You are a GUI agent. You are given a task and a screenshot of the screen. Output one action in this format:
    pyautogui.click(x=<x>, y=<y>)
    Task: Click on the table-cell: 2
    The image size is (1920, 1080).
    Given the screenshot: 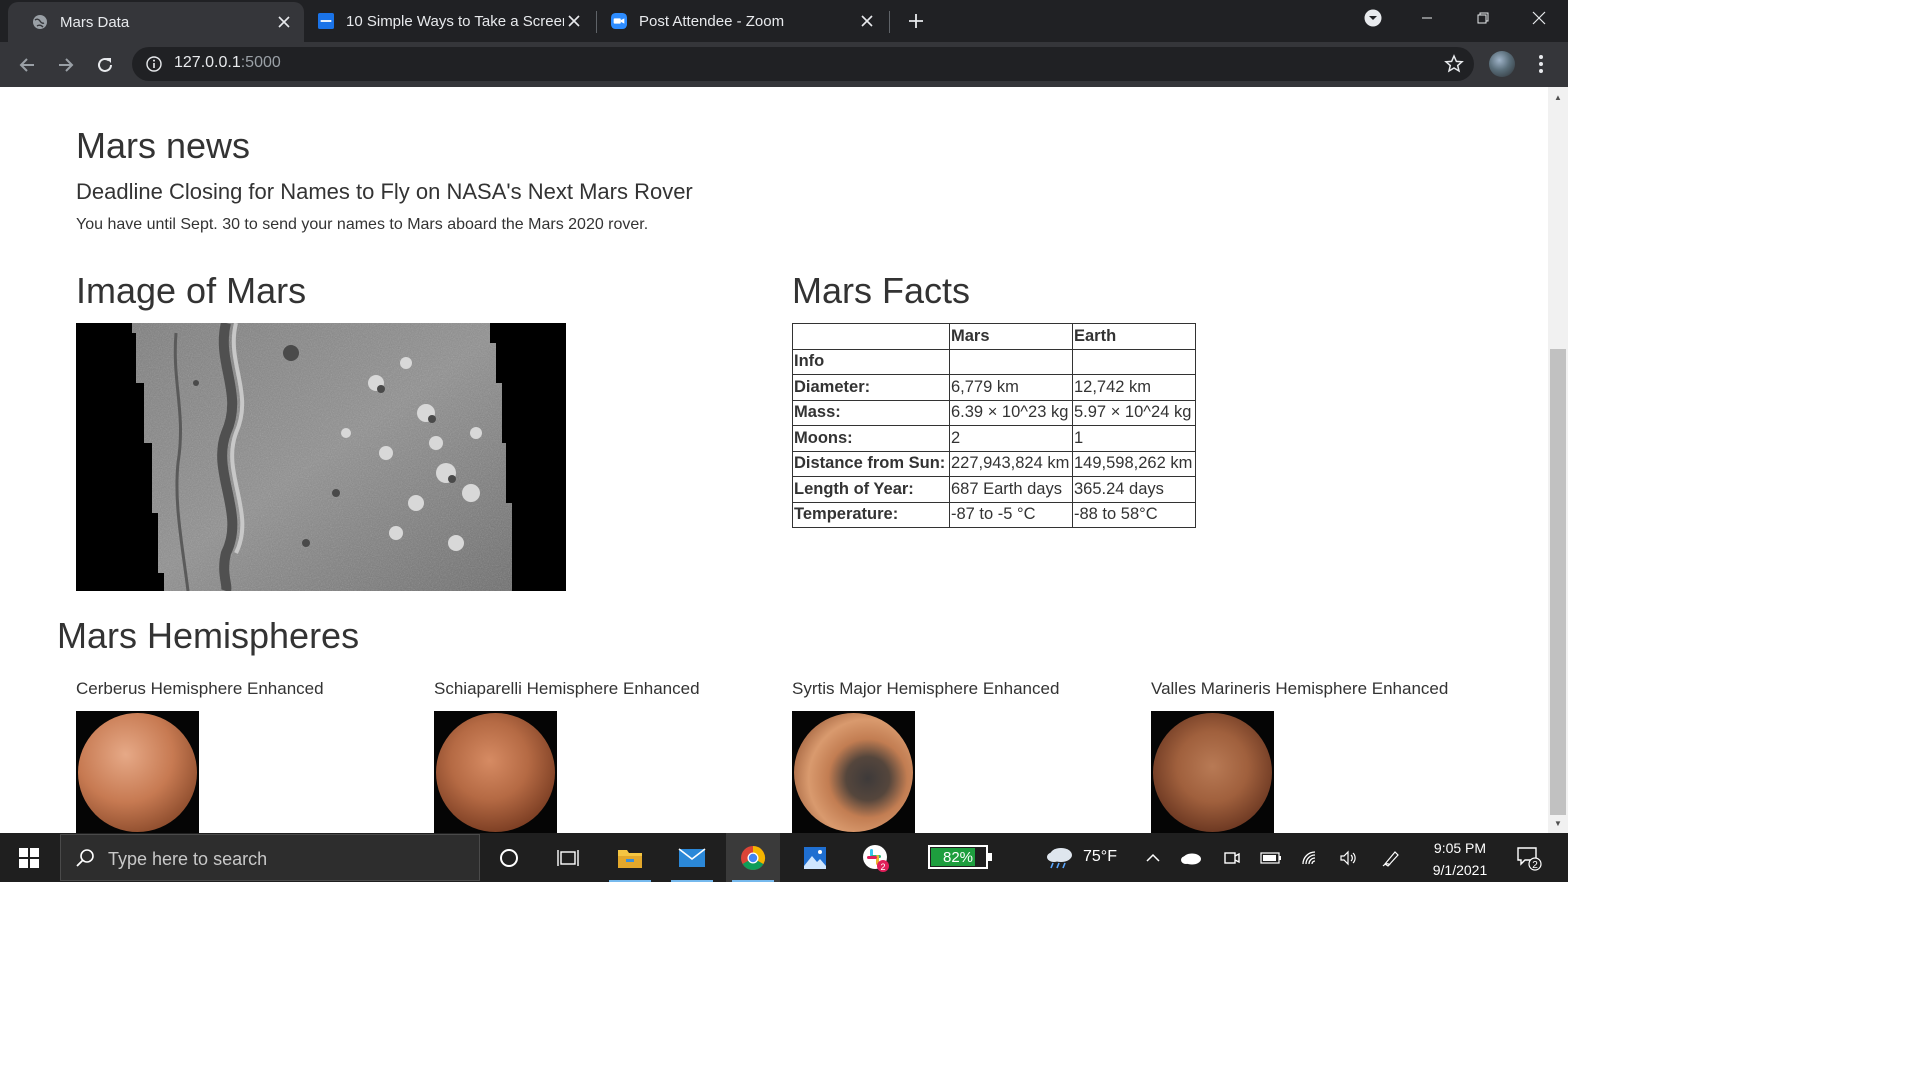 What is the action you would take?
    pyautogui.click(x=1011, y=438)
    